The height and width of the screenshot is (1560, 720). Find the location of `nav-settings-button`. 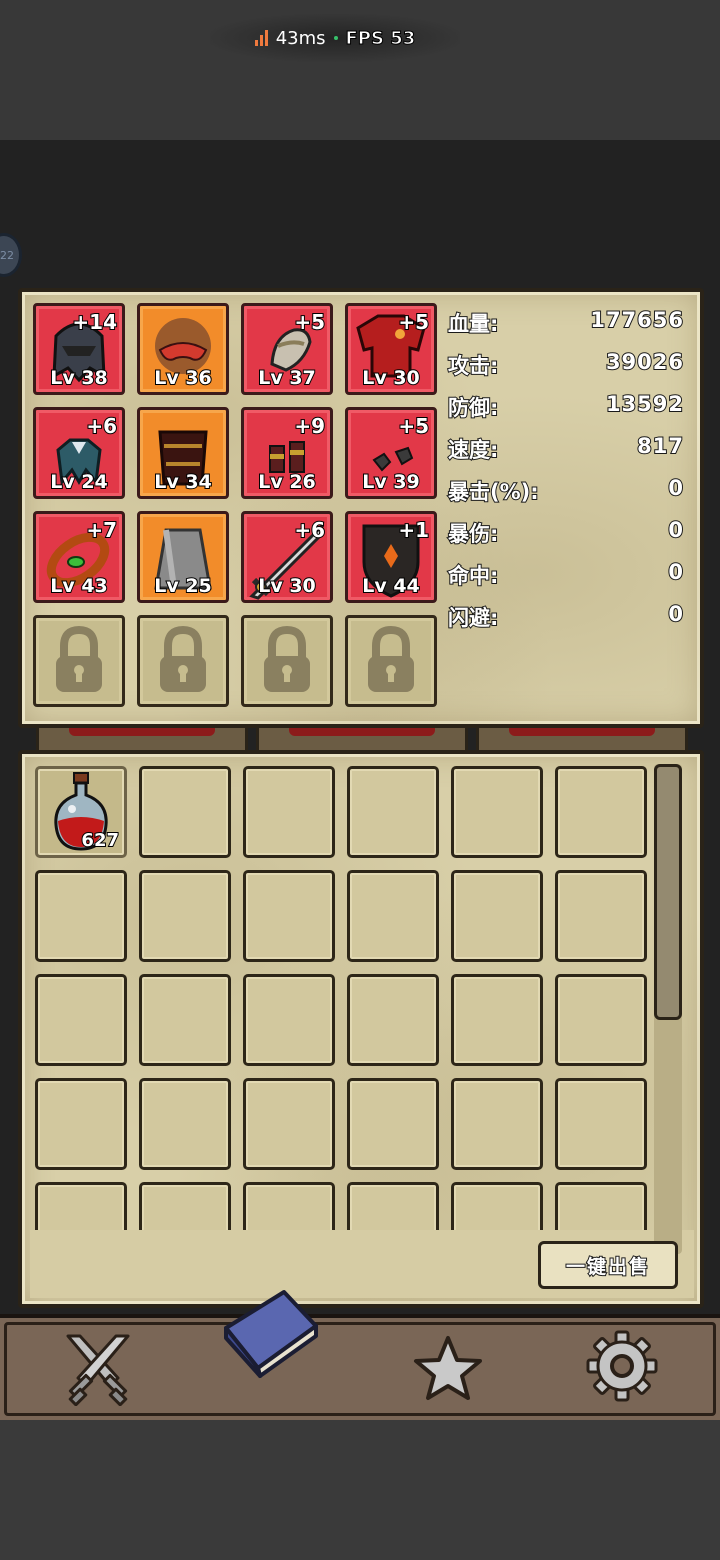

nav-settings-button is located at coordinates (622, 1366).